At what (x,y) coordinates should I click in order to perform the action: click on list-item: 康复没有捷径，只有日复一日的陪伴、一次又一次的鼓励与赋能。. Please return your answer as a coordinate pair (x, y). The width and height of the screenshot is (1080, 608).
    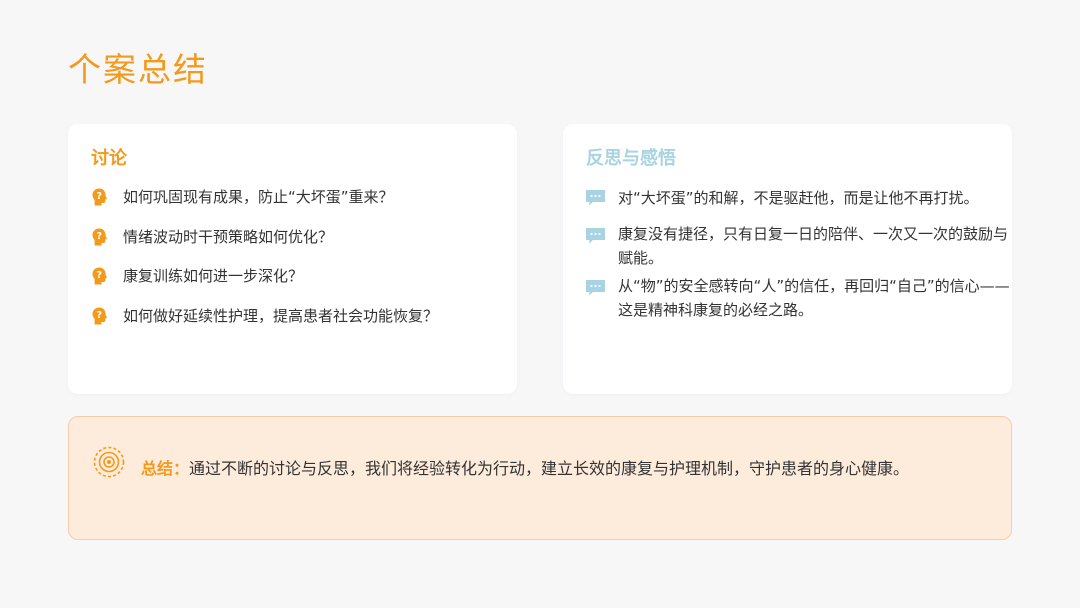
    Looking at the image, I should click on (797, 246).